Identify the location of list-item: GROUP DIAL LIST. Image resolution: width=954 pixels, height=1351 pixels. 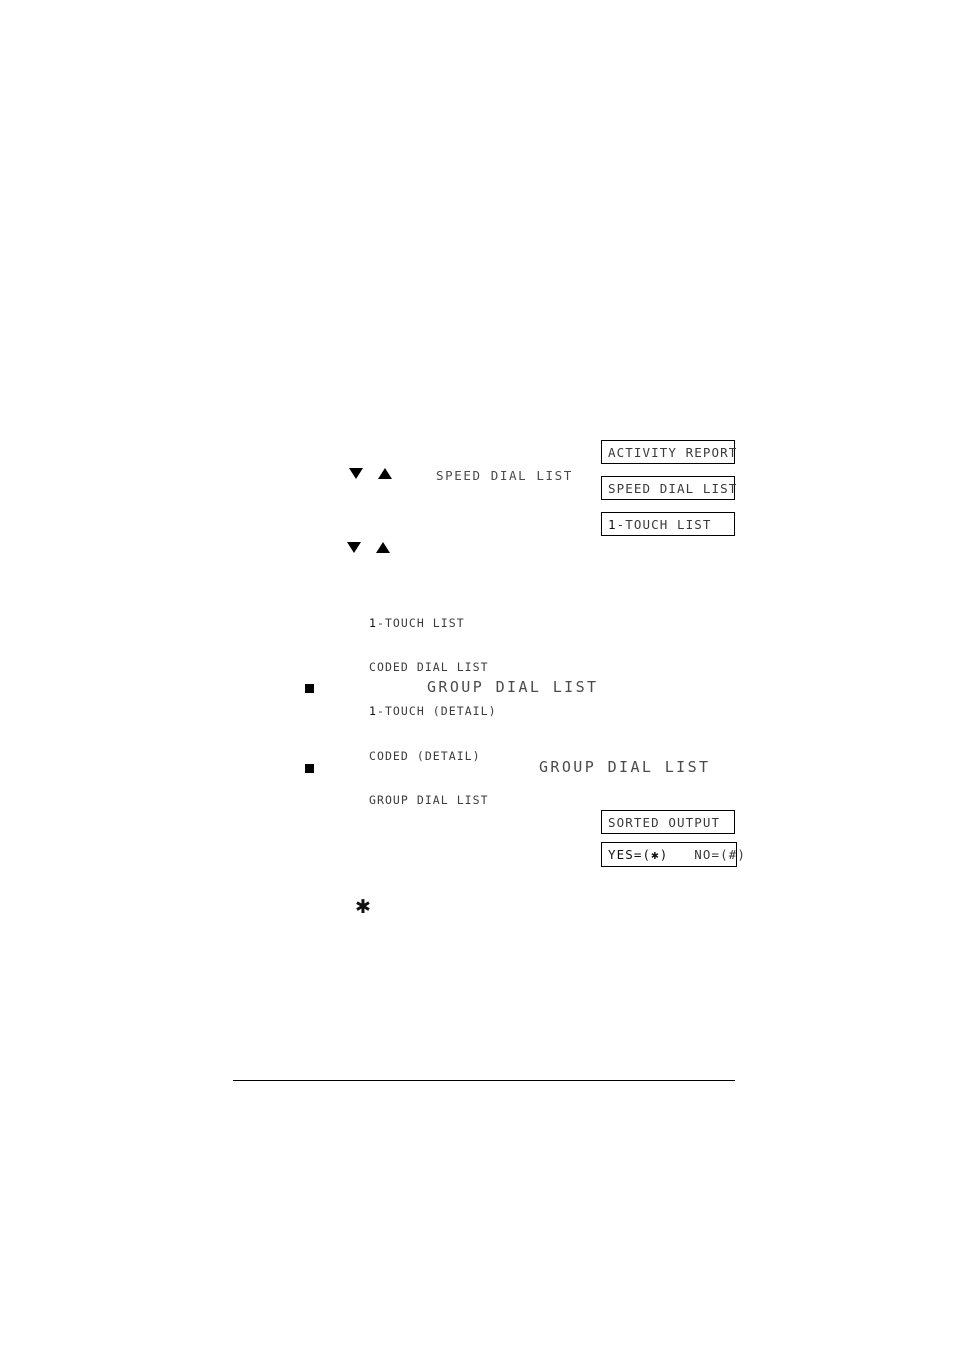
(433, 800).